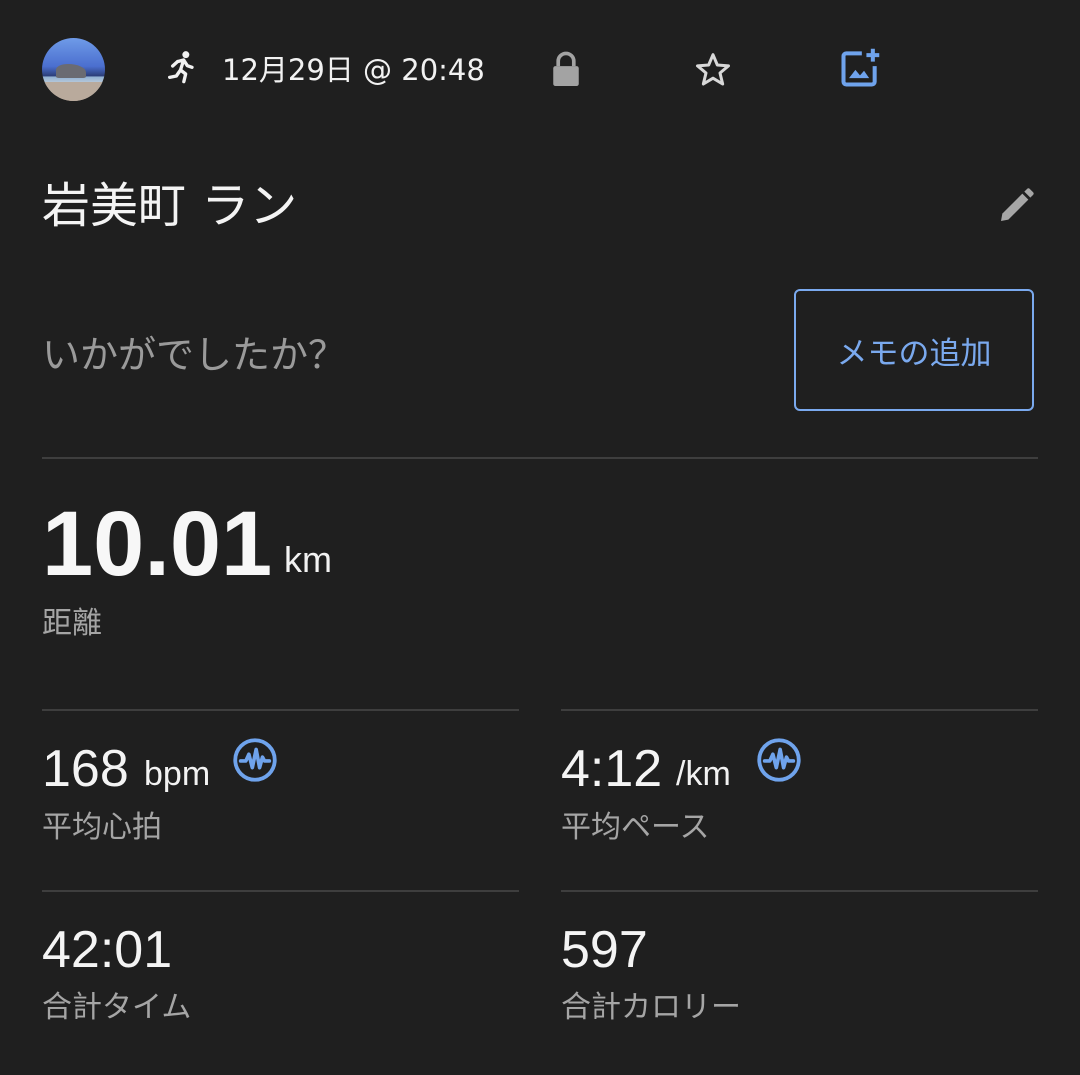 This screenshot has width=1080, height=1075. Describe the element at coordinates (566, 69) in the screenshot. I see `lock-icon` at that location.